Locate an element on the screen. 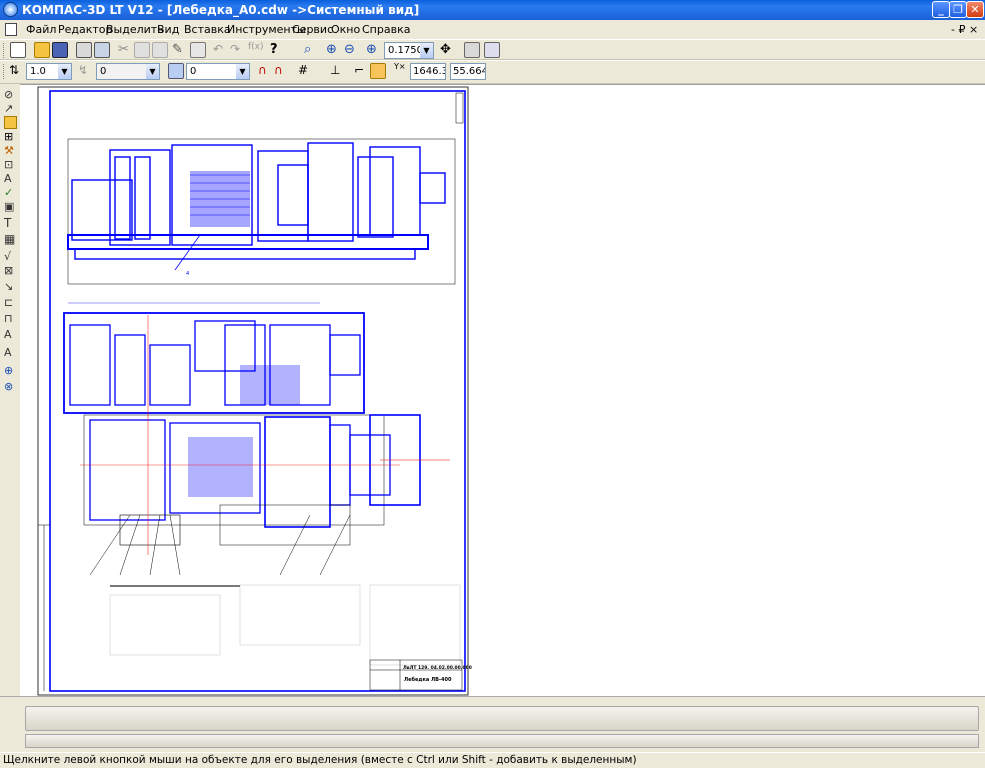 Image resolution: width=985 pixels, height=768 pixels. angle-step-icon: ↯ is located at coordinates (86, 71).